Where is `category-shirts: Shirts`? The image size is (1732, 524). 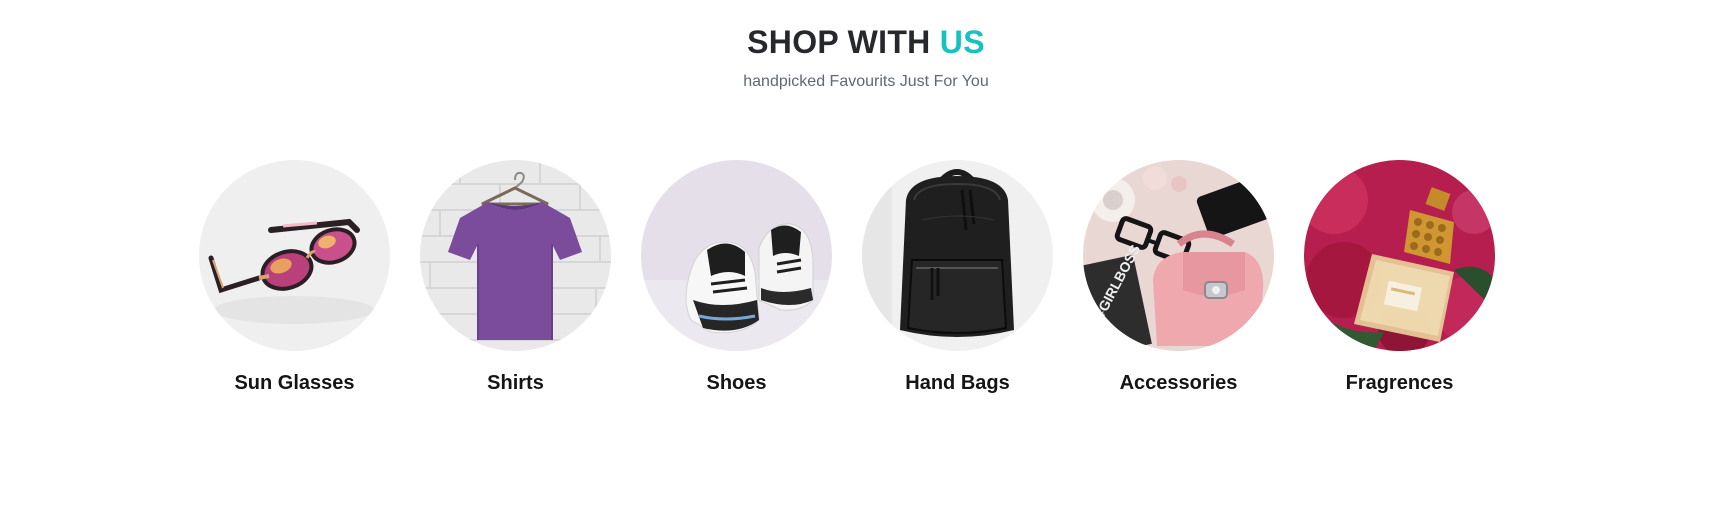 category-shirts: Shirts is located at coordinates (515, 277).